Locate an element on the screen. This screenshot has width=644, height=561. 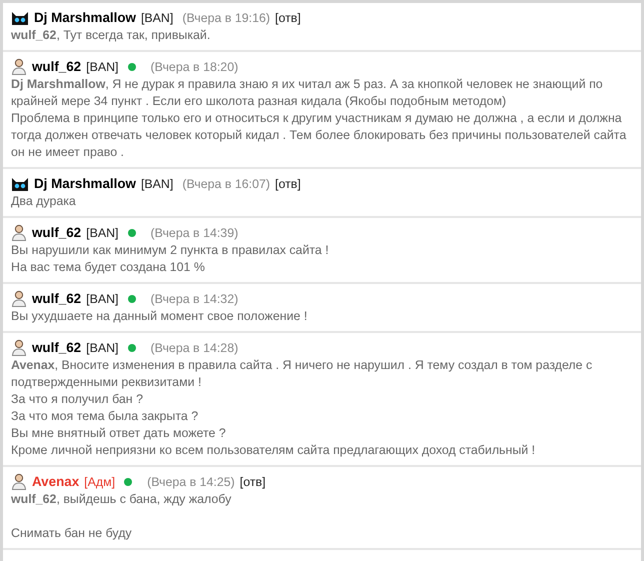
status-label: [Адм] is located at coordinates (100, 481).